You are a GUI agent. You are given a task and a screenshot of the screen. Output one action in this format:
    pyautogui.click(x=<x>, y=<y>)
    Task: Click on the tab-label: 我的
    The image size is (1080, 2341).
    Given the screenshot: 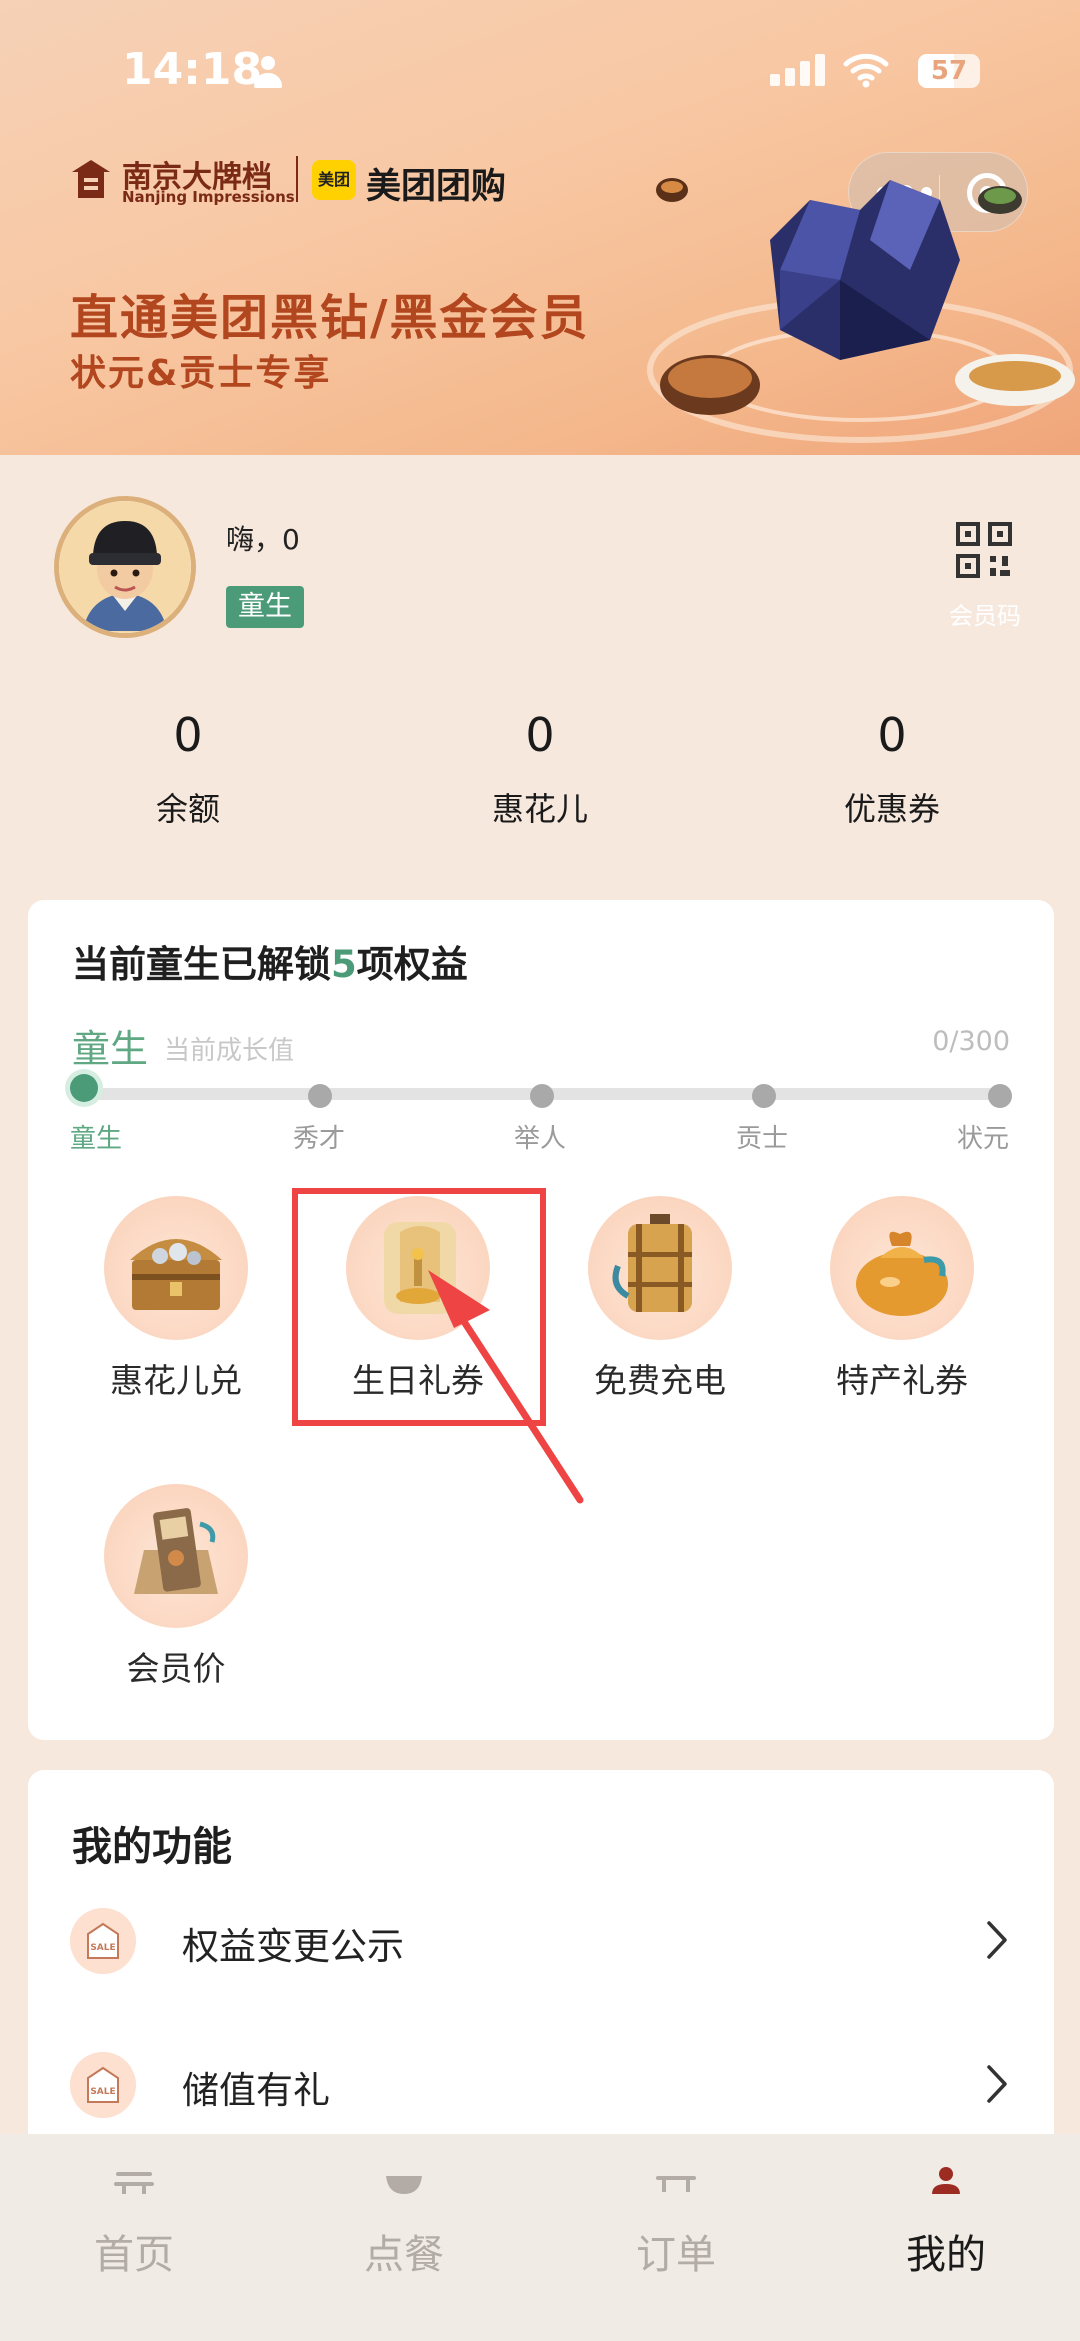 What is the action you would take?
    pyautogui.click(x=946, y=2255)
    